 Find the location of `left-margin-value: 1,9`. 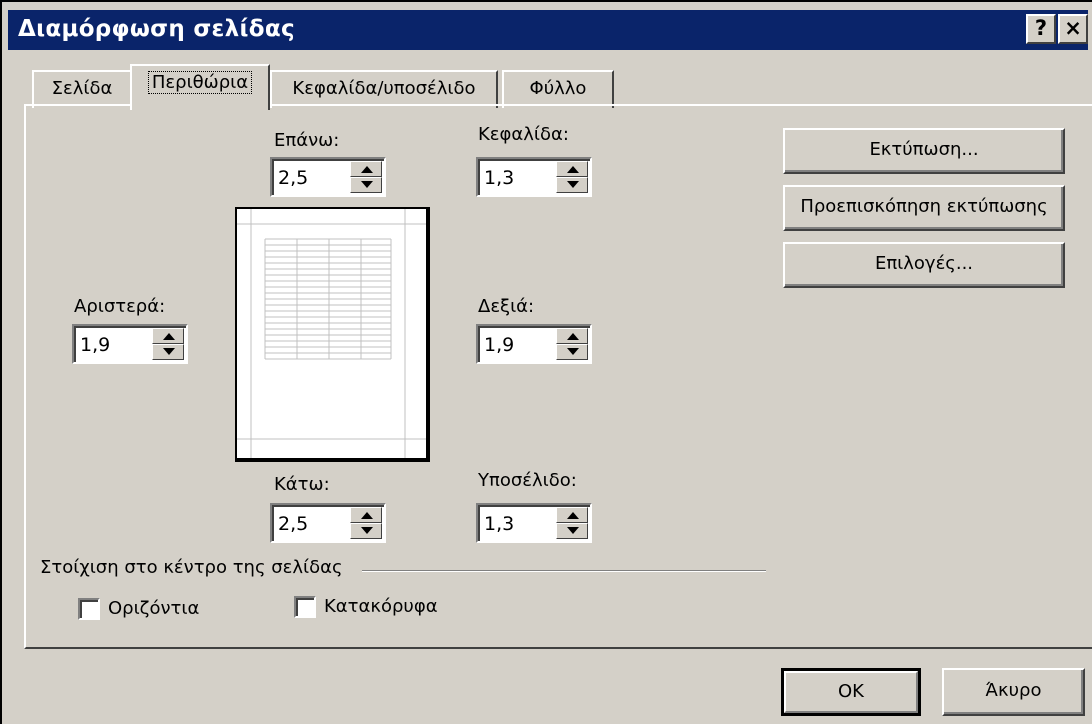

left-margin-value: 1,9 is located at coordinates (95, 345).